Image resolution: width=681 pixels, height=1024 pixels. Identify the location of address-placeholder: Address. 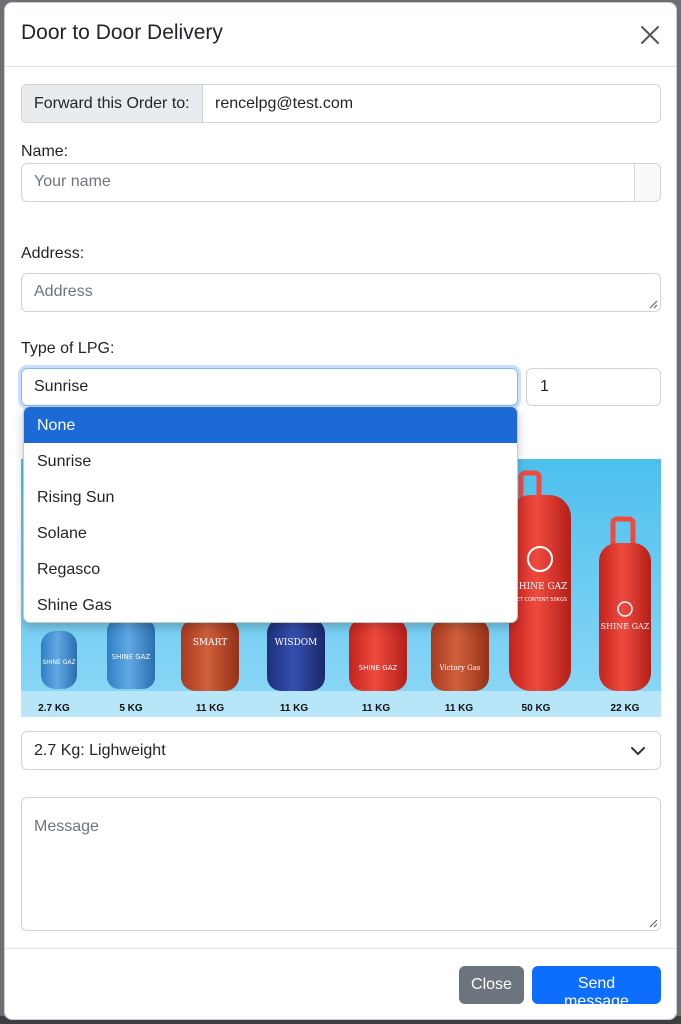
(63, 291).